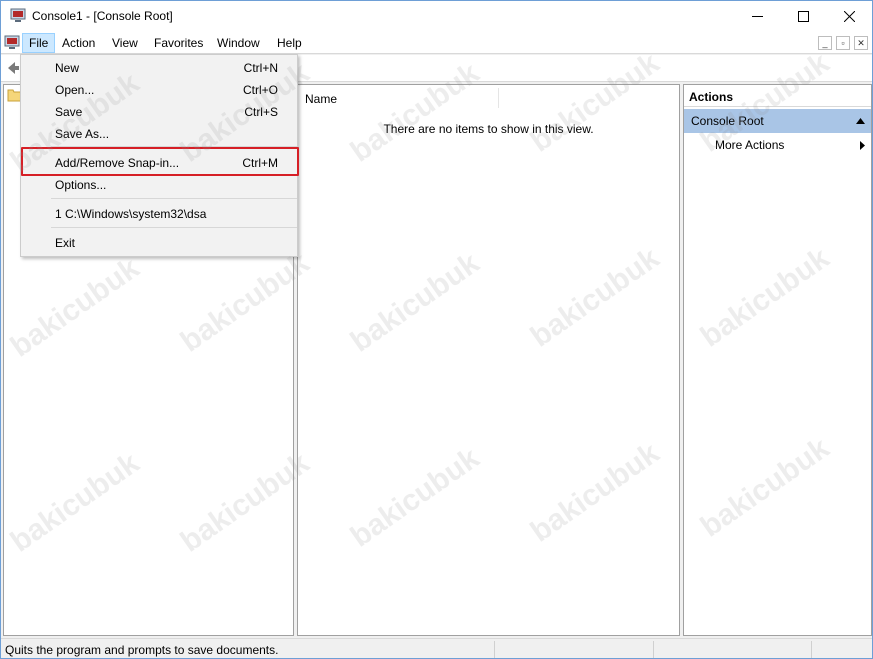  What do you see at coordinates (13, 68) in the screenshot?
I see `back-arrow-icon` at bounding box center [13, 68].